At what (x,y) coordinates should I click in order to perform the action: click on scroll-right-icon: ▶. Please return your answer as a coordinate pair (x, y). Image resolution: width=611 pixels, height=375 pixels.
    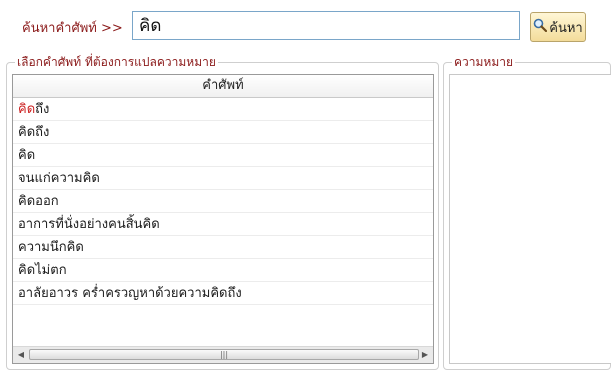
    Looking at the image, I should click on (425, 355).